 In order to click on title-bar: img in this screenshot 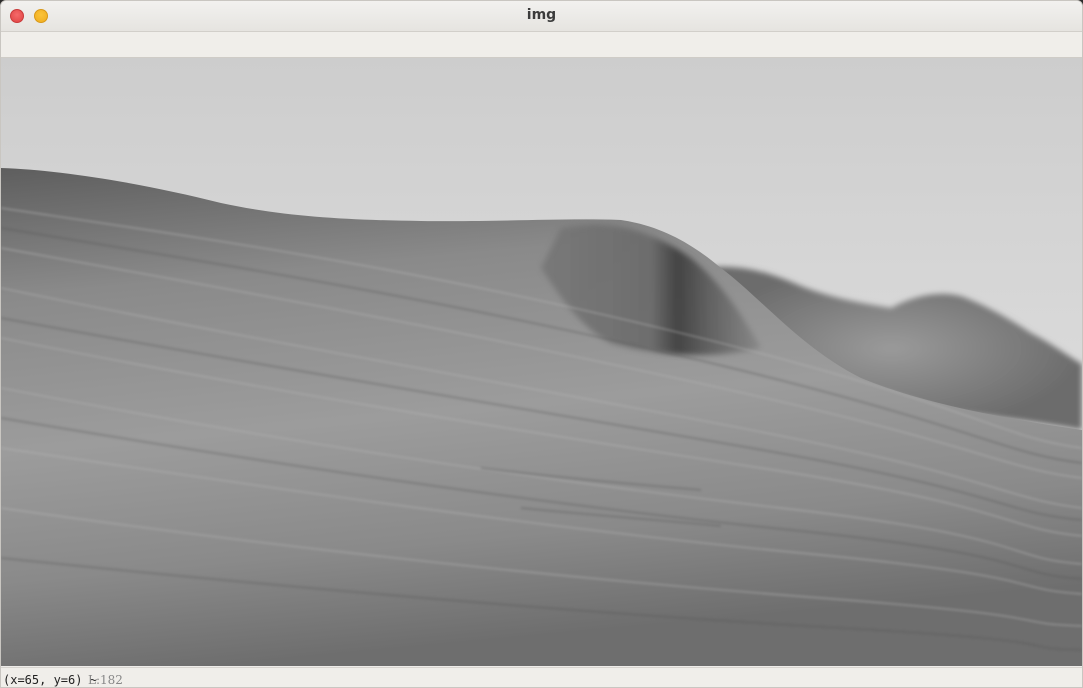, I will do `click(541, 16)`.